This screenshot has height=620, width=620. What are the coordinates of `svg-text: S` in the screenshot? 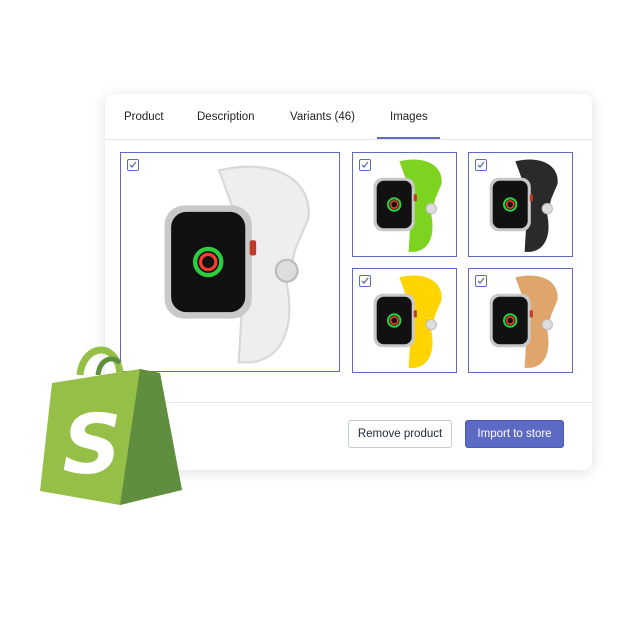 It's located at (91, 445).